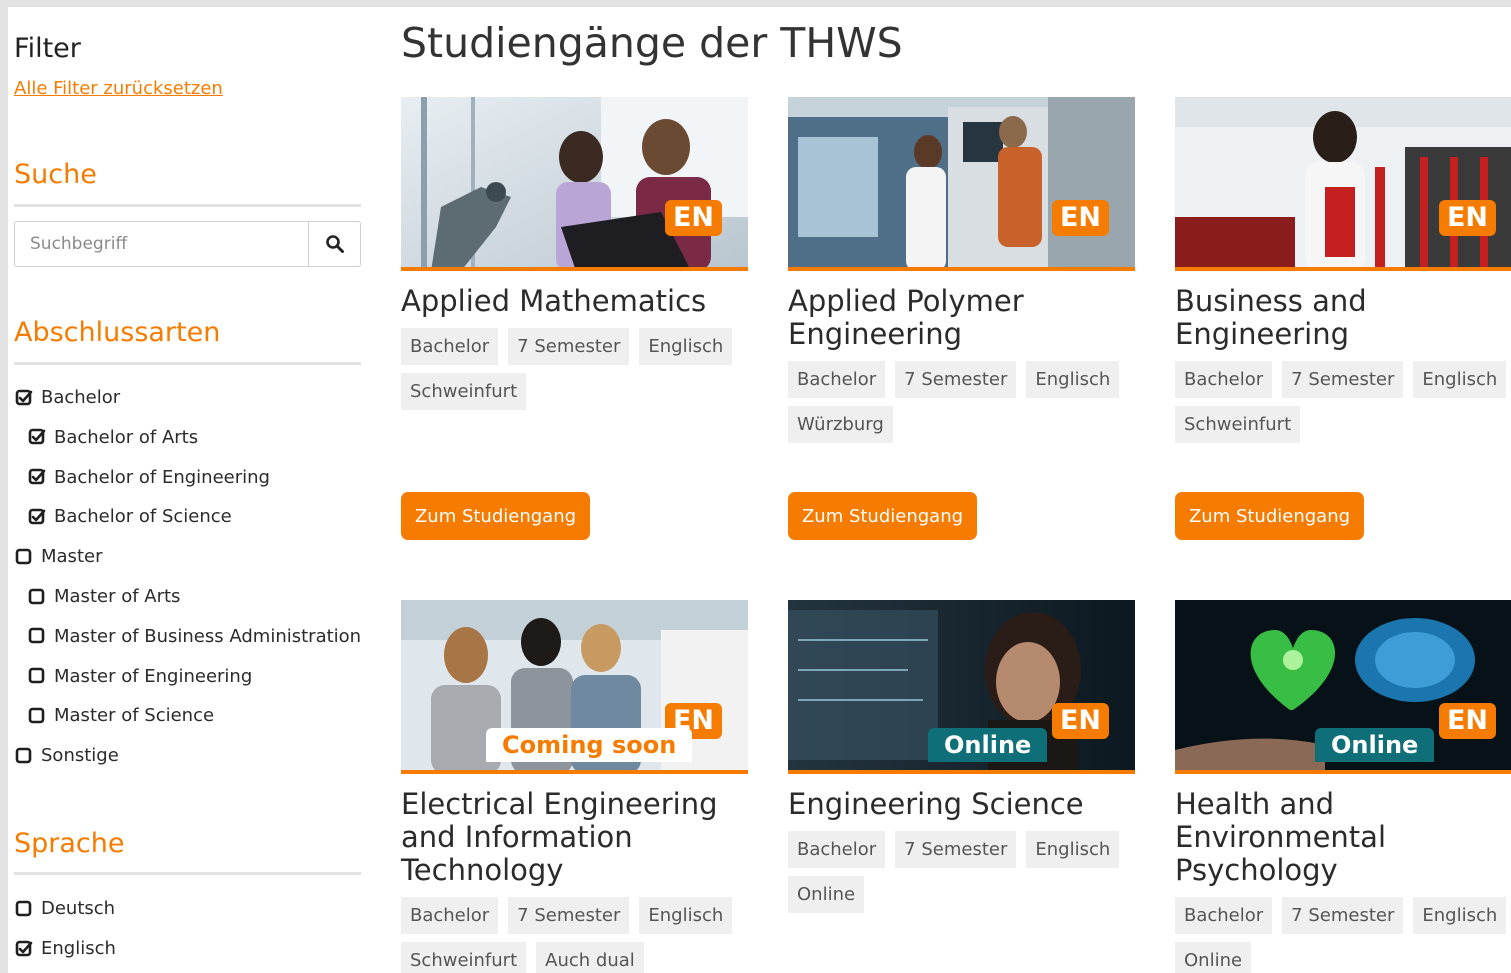 The width and height of the screenshot is (1511, 973). What do you see at coordinates (961, 804) in the screenshot?
I see `course-title: Engineering Science` at bounding box center [961, 804].